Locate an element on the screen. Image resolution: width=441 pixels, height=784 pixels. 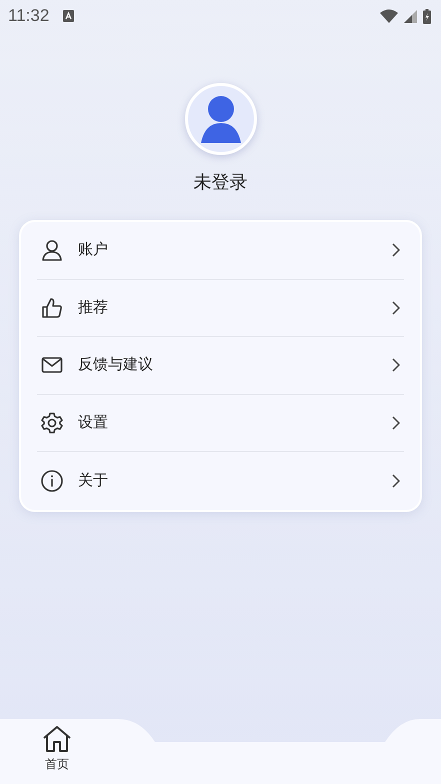
status-time: 11:32 is located at coordinates (29, 16).